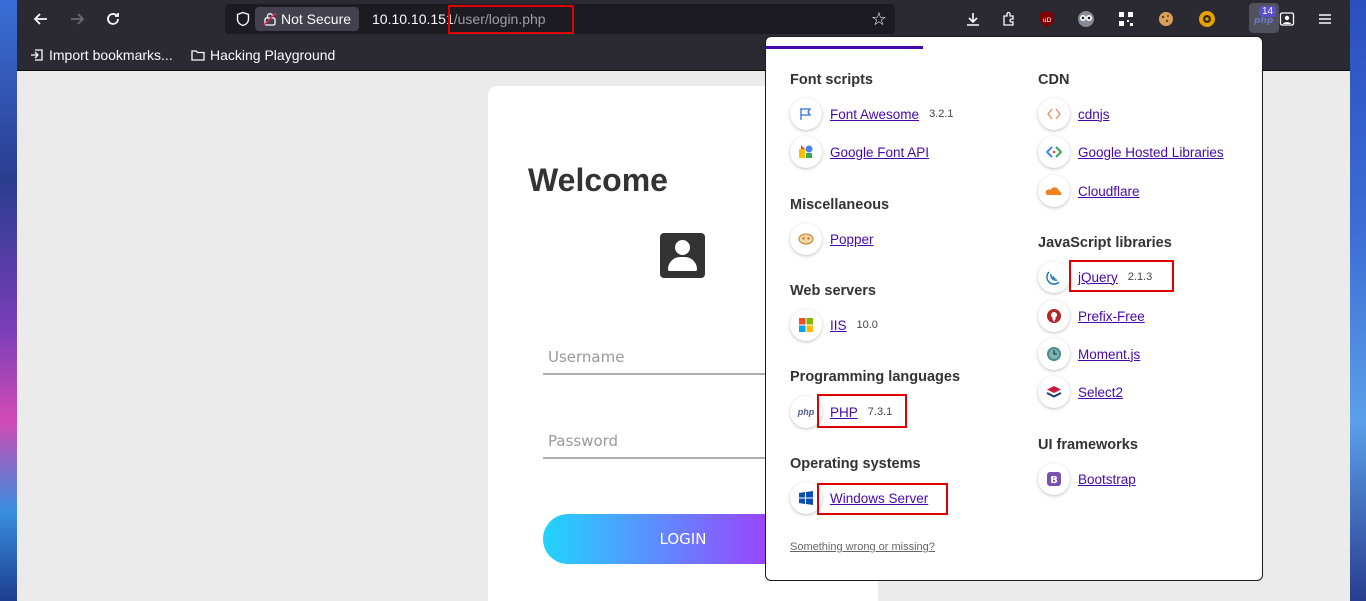 Image resolution: width=1366 pixels, height=601 pixels. What do you see at coordinates (1094, 114) in the screenshot?
I see `tech-link: cdnjs` at bounding box center [1094, 114].